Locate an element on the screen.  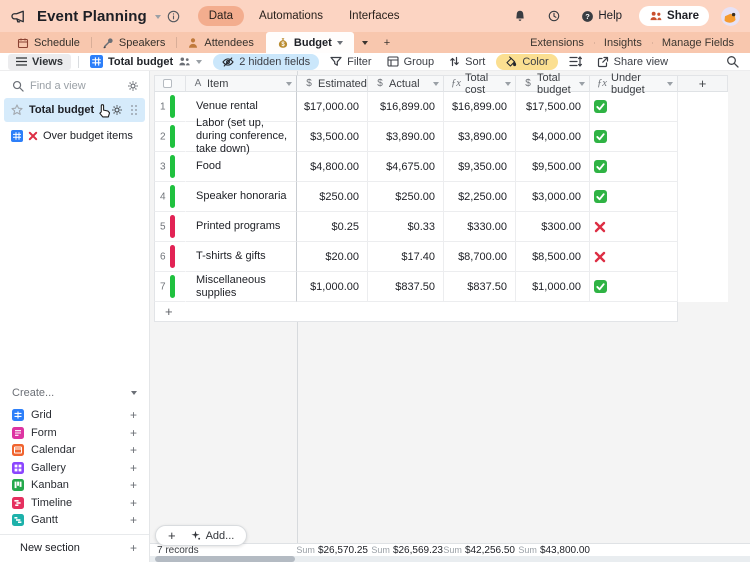
row-number-cell: 7 is located at coordinates (170, 287).